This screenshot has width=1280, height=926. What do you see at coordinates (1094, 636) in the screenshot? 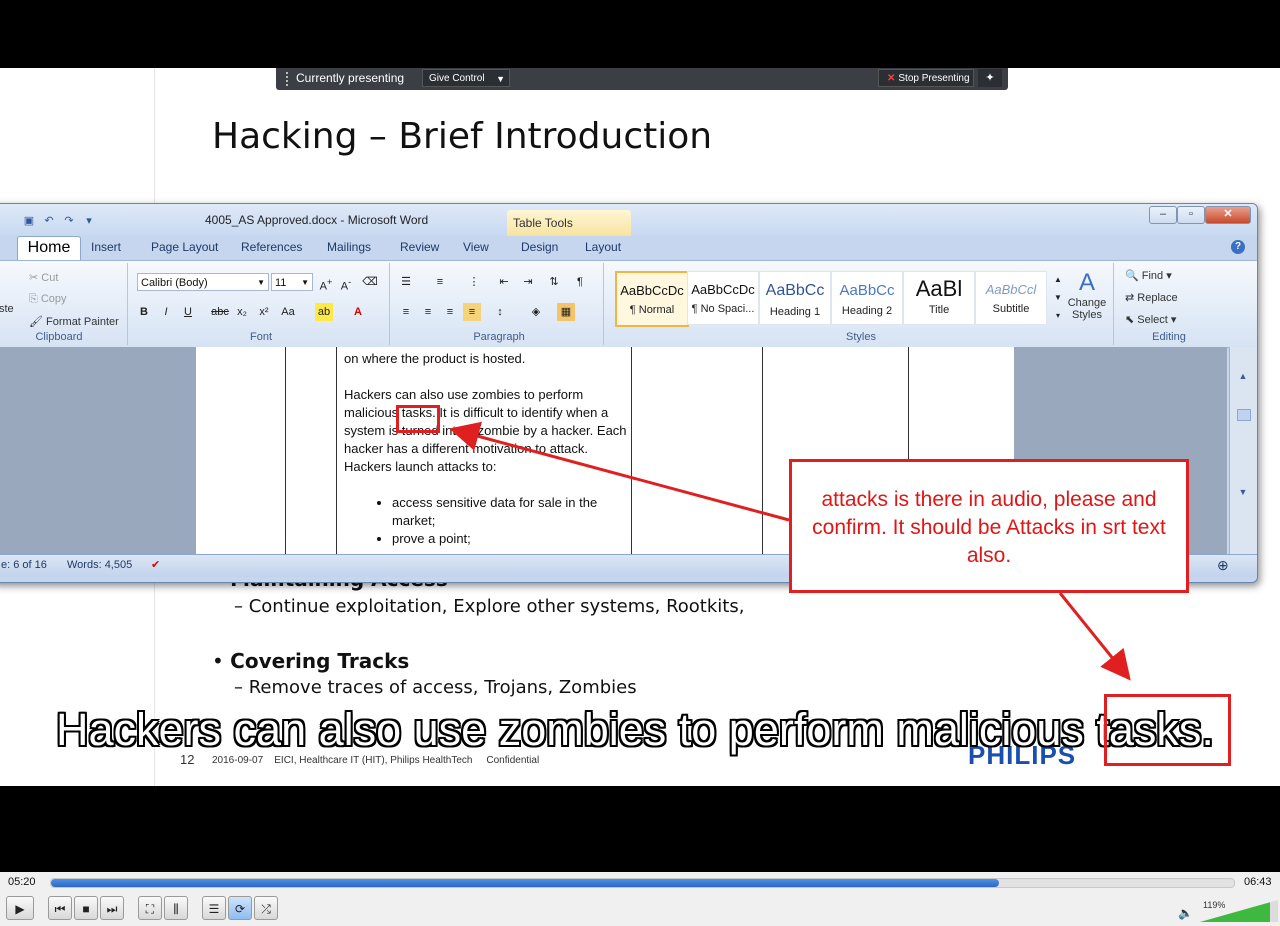
I see `arrow-to-subtitle-word` at bounding box center [1094, 636].